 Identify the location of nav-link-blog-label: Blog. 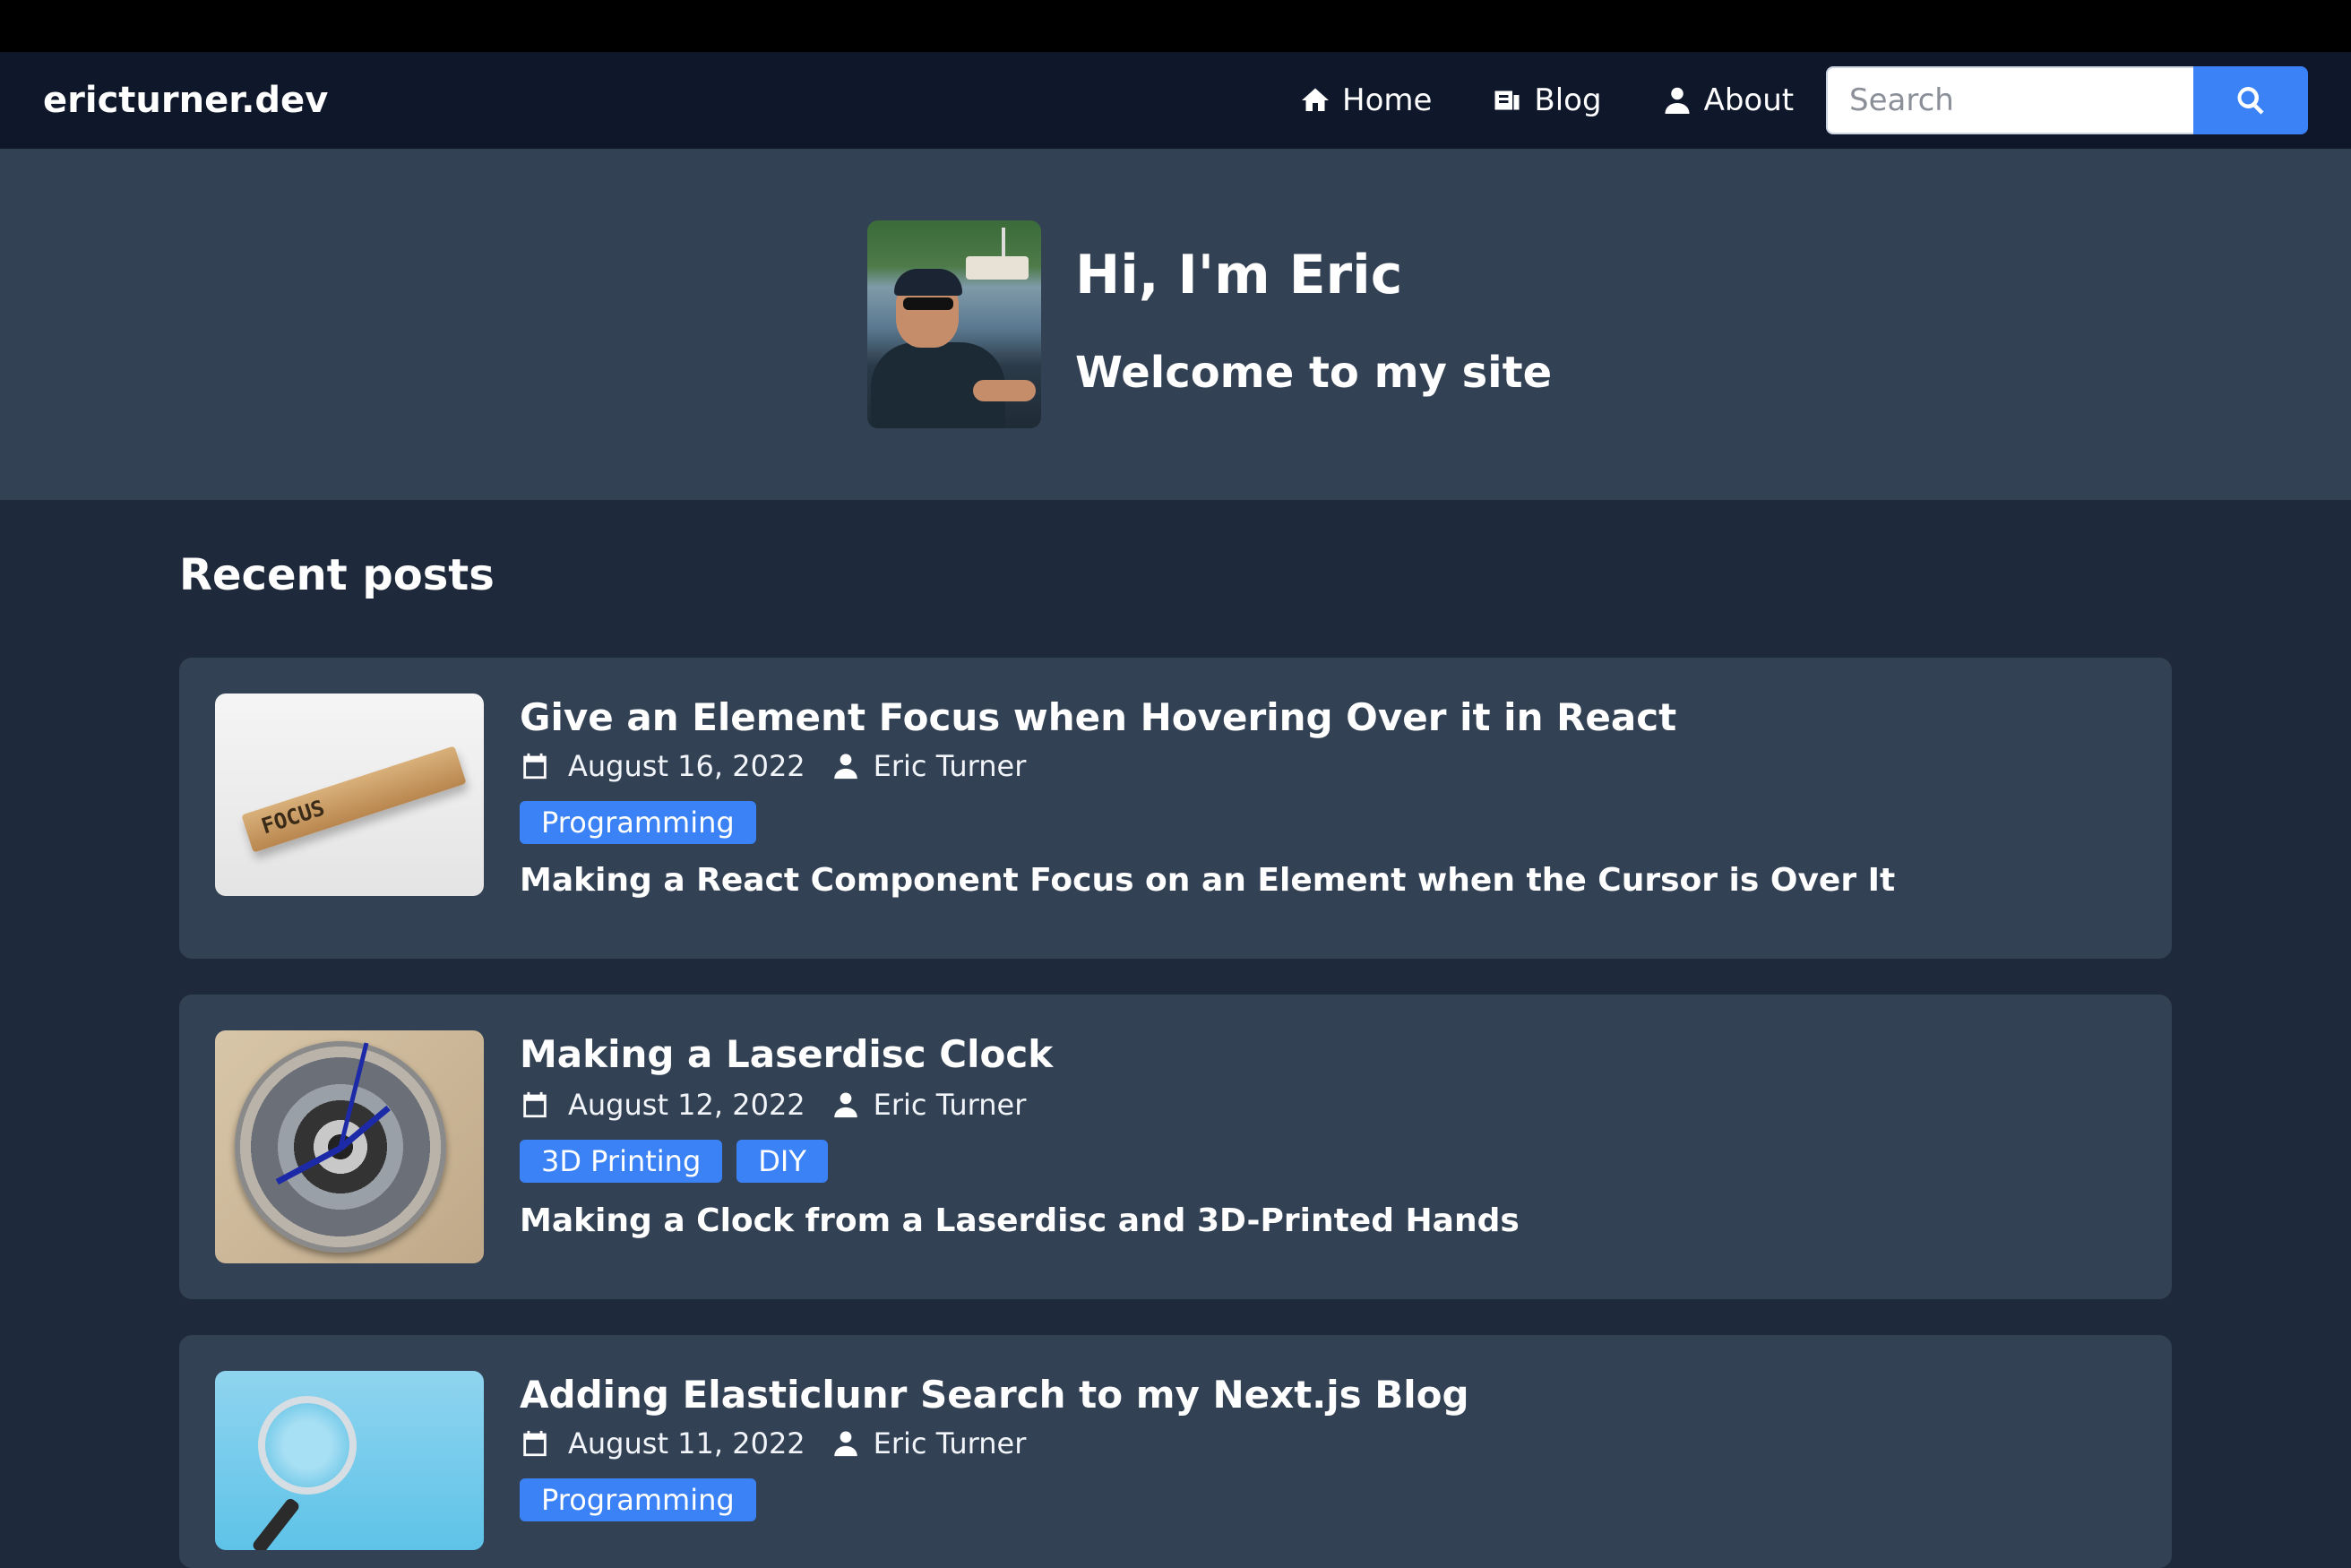
(1568, 100).